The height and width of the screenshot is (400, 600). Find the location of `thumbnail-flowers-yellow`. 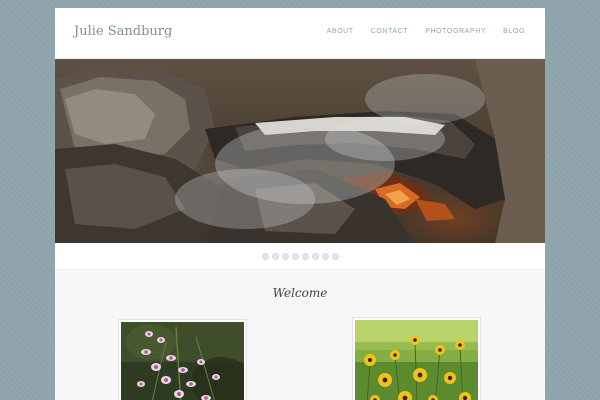

thumbnail-flowers-yellow is located at coordinates (416, 358).